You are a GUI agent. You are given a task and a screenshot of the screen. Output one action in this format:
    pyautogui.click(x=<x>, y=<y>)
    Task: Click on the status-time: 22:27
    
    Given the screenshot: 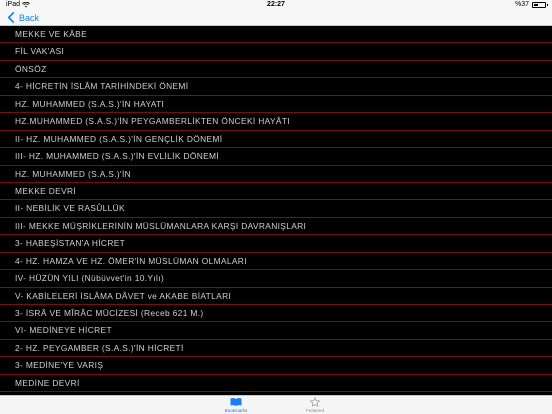 What is the action you would take?
    pyautogui.click(x=276, y=4)
    